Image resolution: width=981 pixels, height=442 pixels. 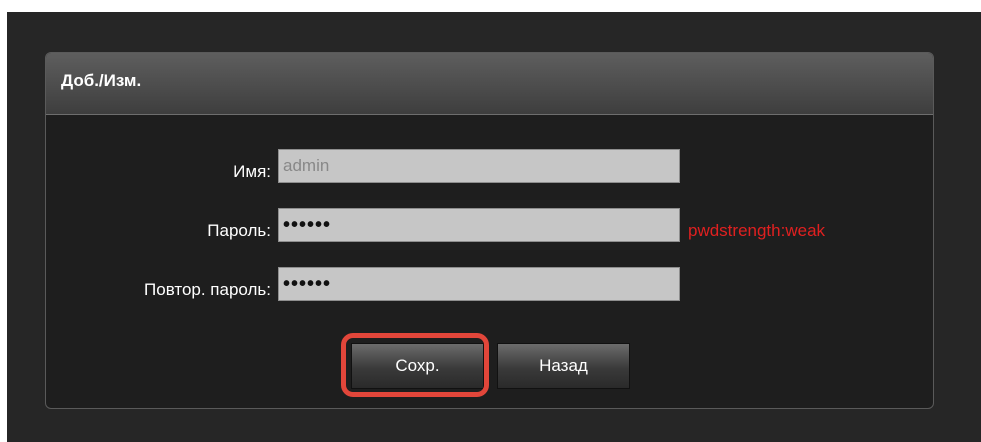 I want to click on name-field, so click(x=479, y=166).